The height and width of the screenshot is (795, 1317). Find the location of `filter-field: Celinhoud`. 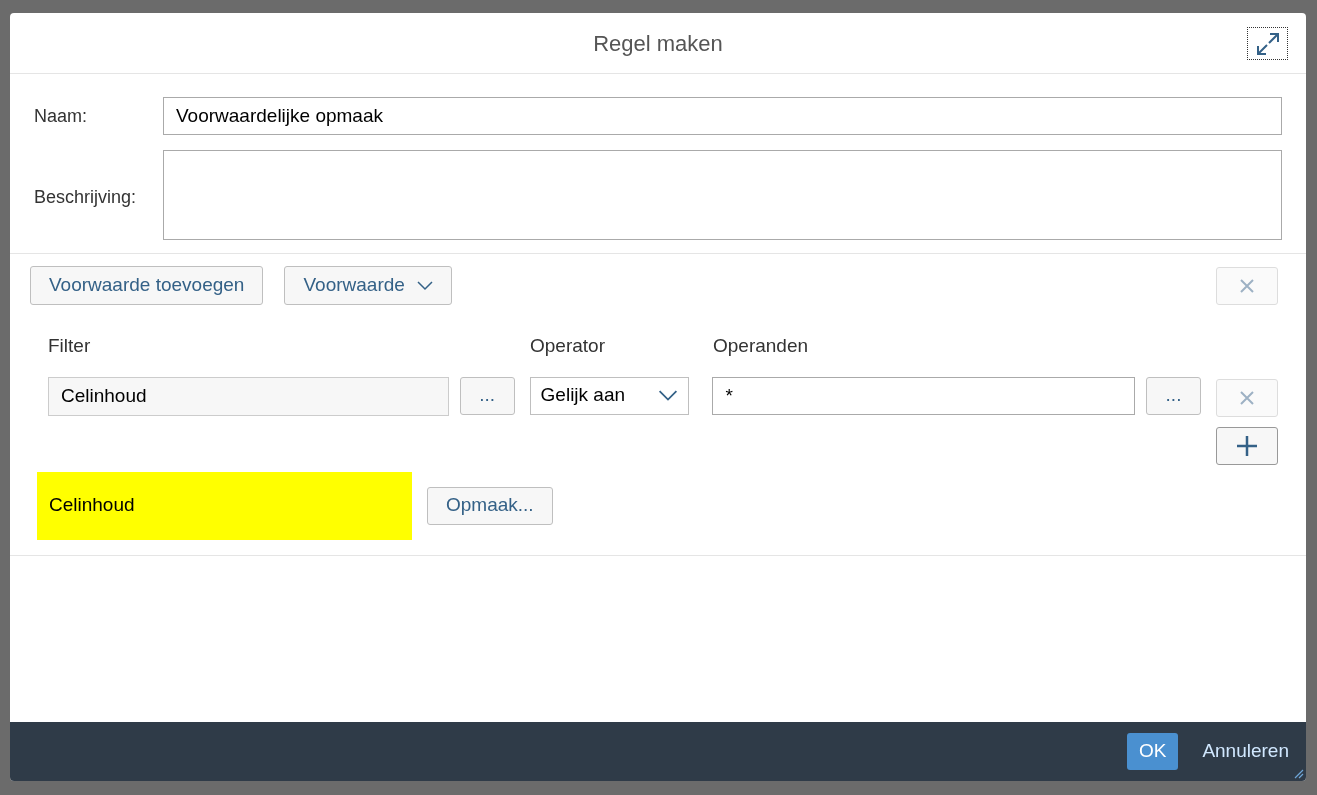

filter-field: Celinhoud is located at coordinates (248, 396).